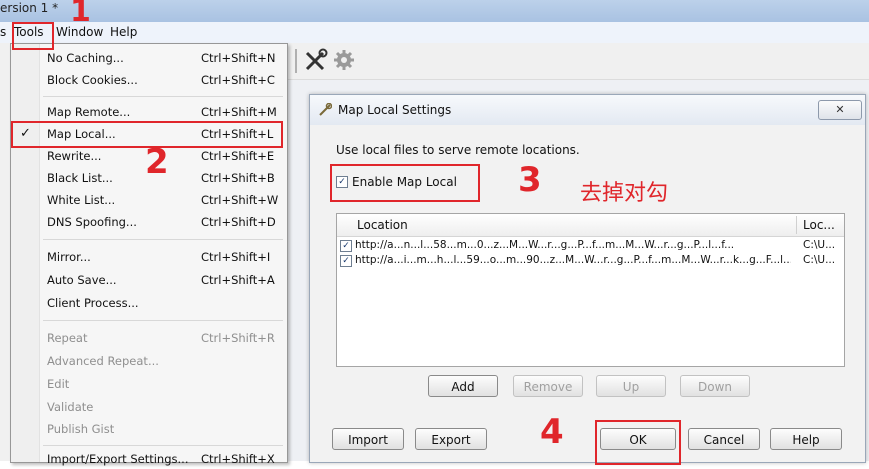 Image resolution: width=869 pixels, height=469 pixels. What do you see at coordinates (238, 80) in the screenshot?
I see `menu-item-shortcut: Ctrl+Shift+C` at bounding box center [238, 80].